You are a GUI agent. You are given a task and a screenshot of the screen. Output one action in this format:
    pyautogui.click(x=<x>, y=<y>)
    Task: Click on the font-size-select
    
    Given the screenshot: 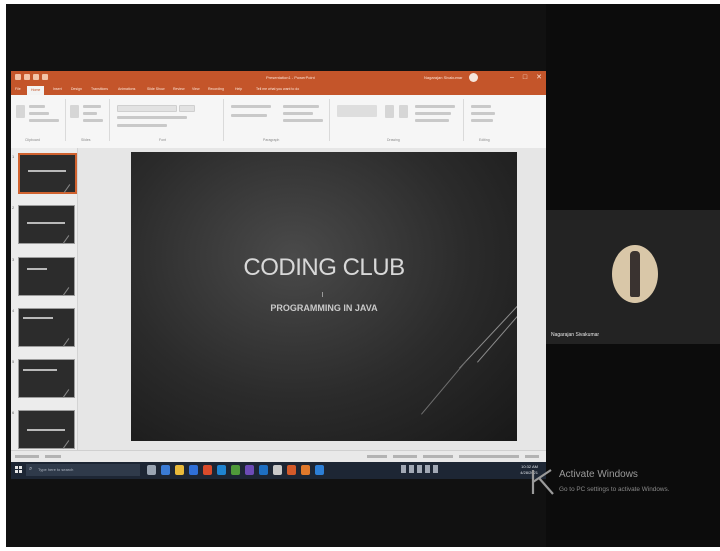 What is the action you would take?
    pyautogui.click(x=187, y=108)
    